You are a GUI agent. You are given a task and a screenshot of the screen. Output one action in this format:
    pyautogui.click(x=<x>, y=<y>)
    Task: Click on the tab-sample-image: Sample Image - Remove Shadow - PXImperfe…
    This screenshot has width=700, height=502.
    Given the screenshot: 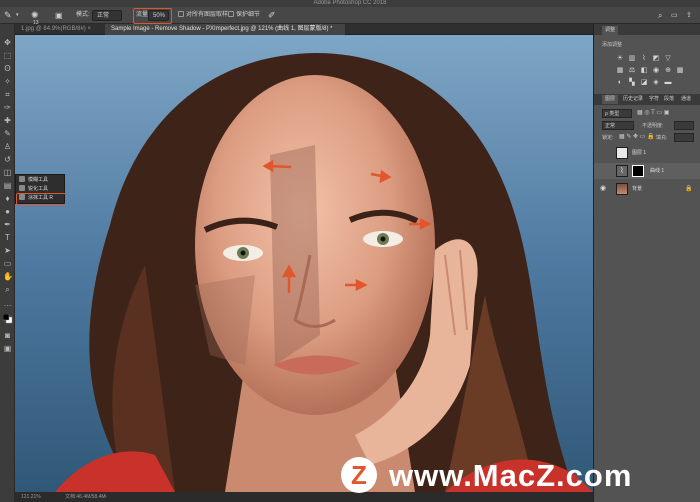 What is the action you would take?
    pyautogui.click(x=225, y=29)
    